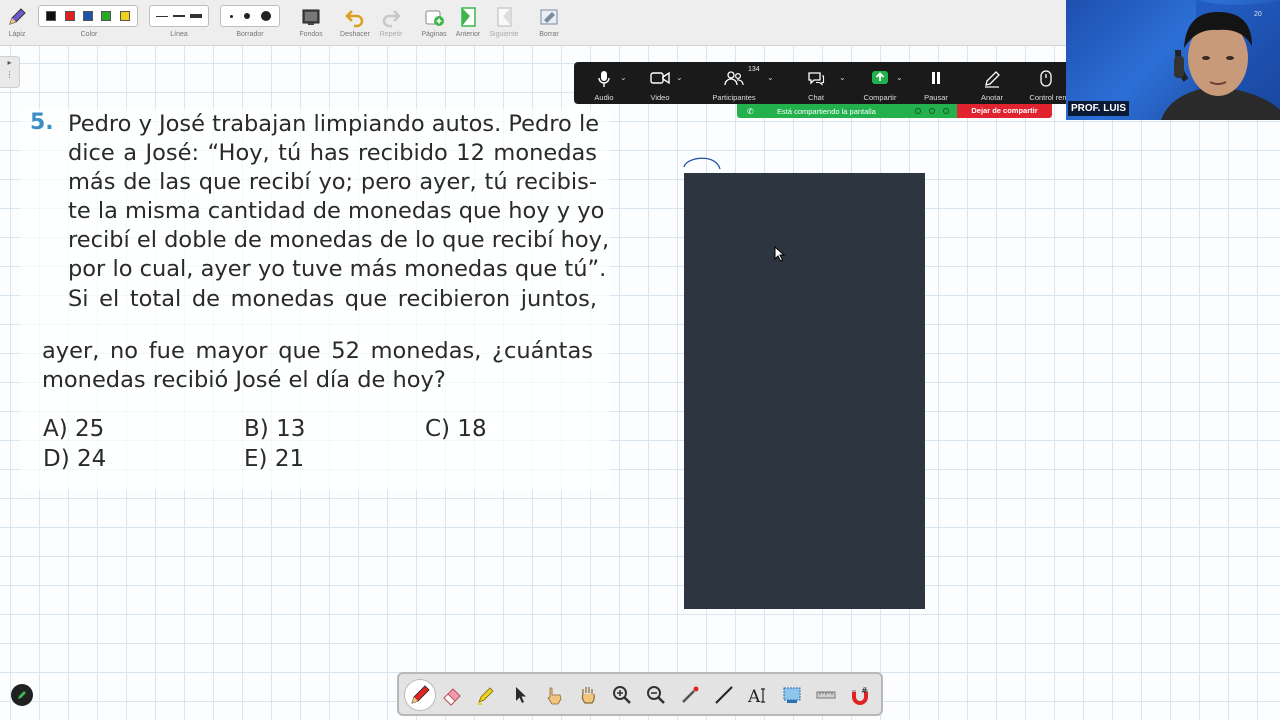 The height and width of the screenshot is (720, 1280). Describe the element at coordinates (734, 78) in the screenshot. I see `participants-icon` at that location.